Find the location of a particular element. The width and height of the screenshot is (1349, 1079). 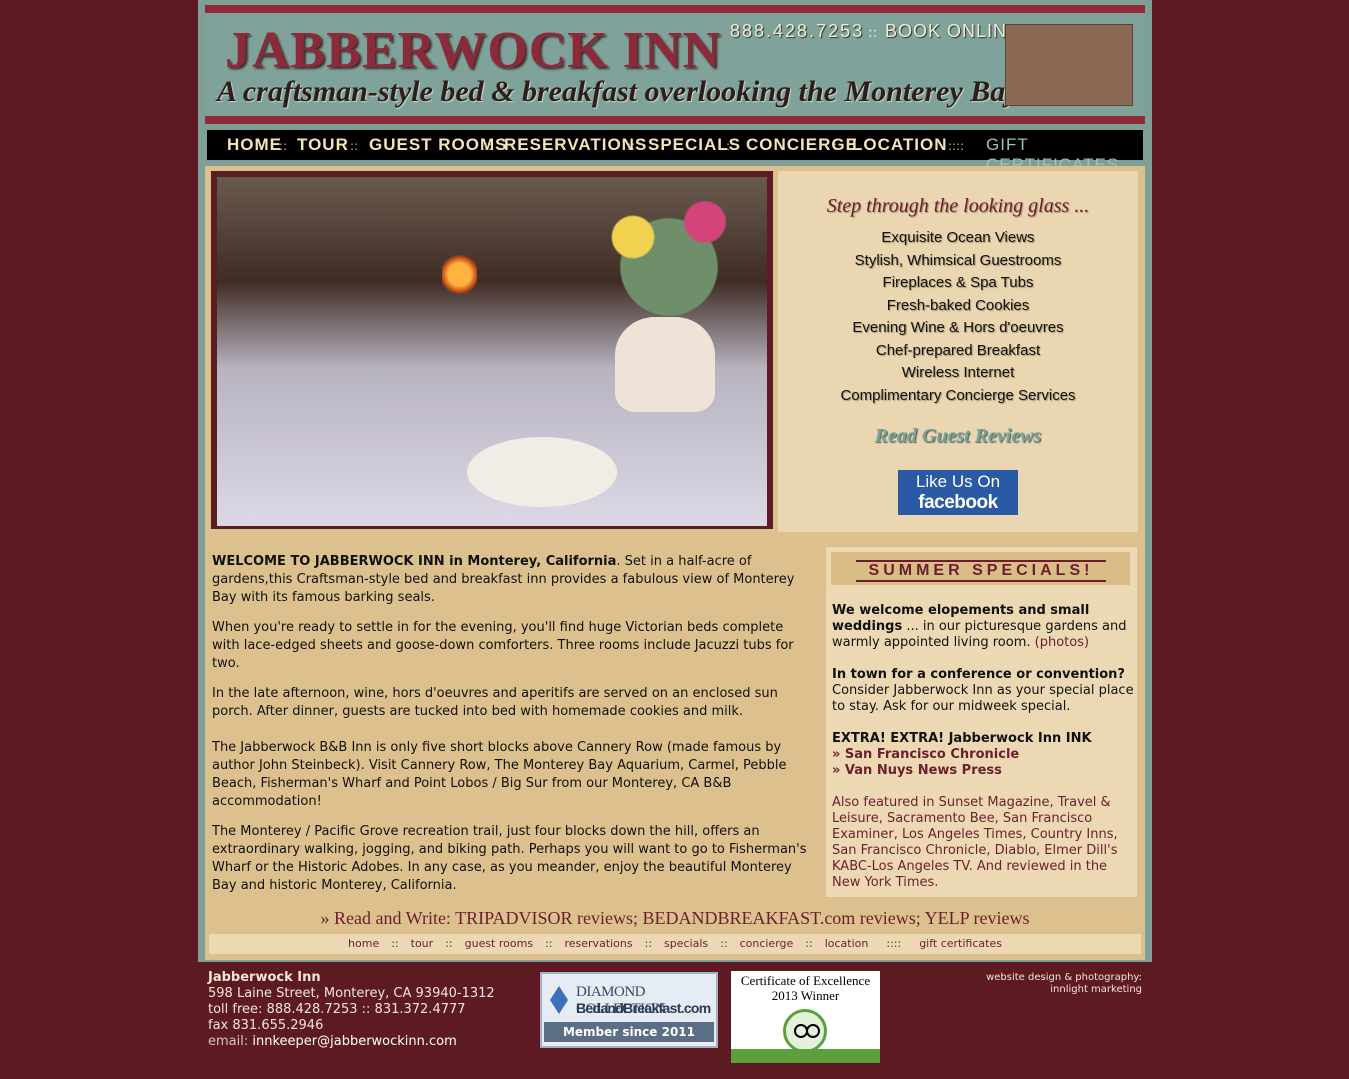

certificate-title: Certificate of Excellence 2013 Winner is located at coordinates (805, 988).